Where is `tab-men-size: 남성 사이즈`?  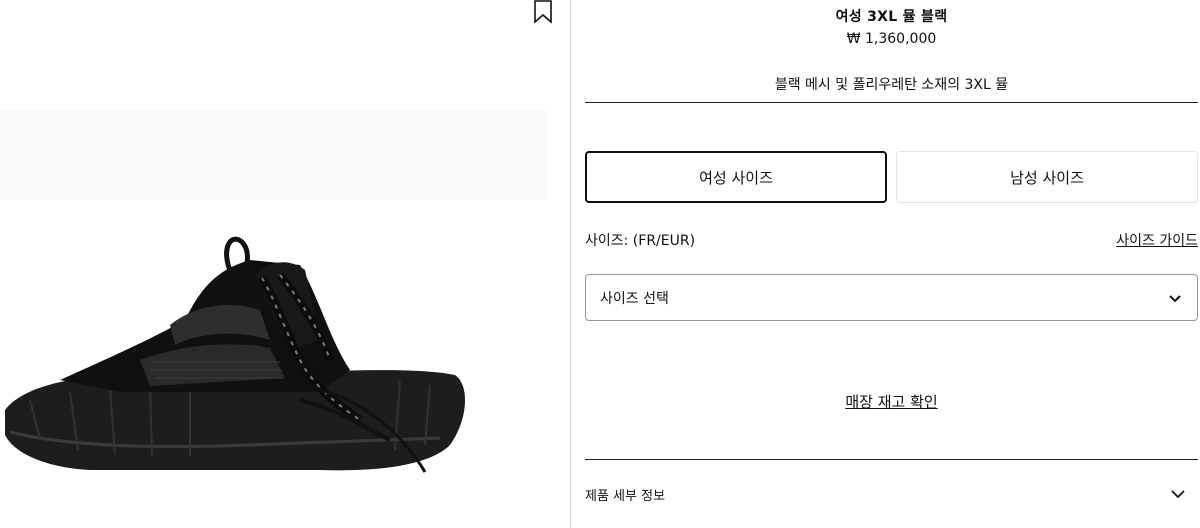 tab-men-size: 남성 사이즈 is located at coordinates (1047, 177).